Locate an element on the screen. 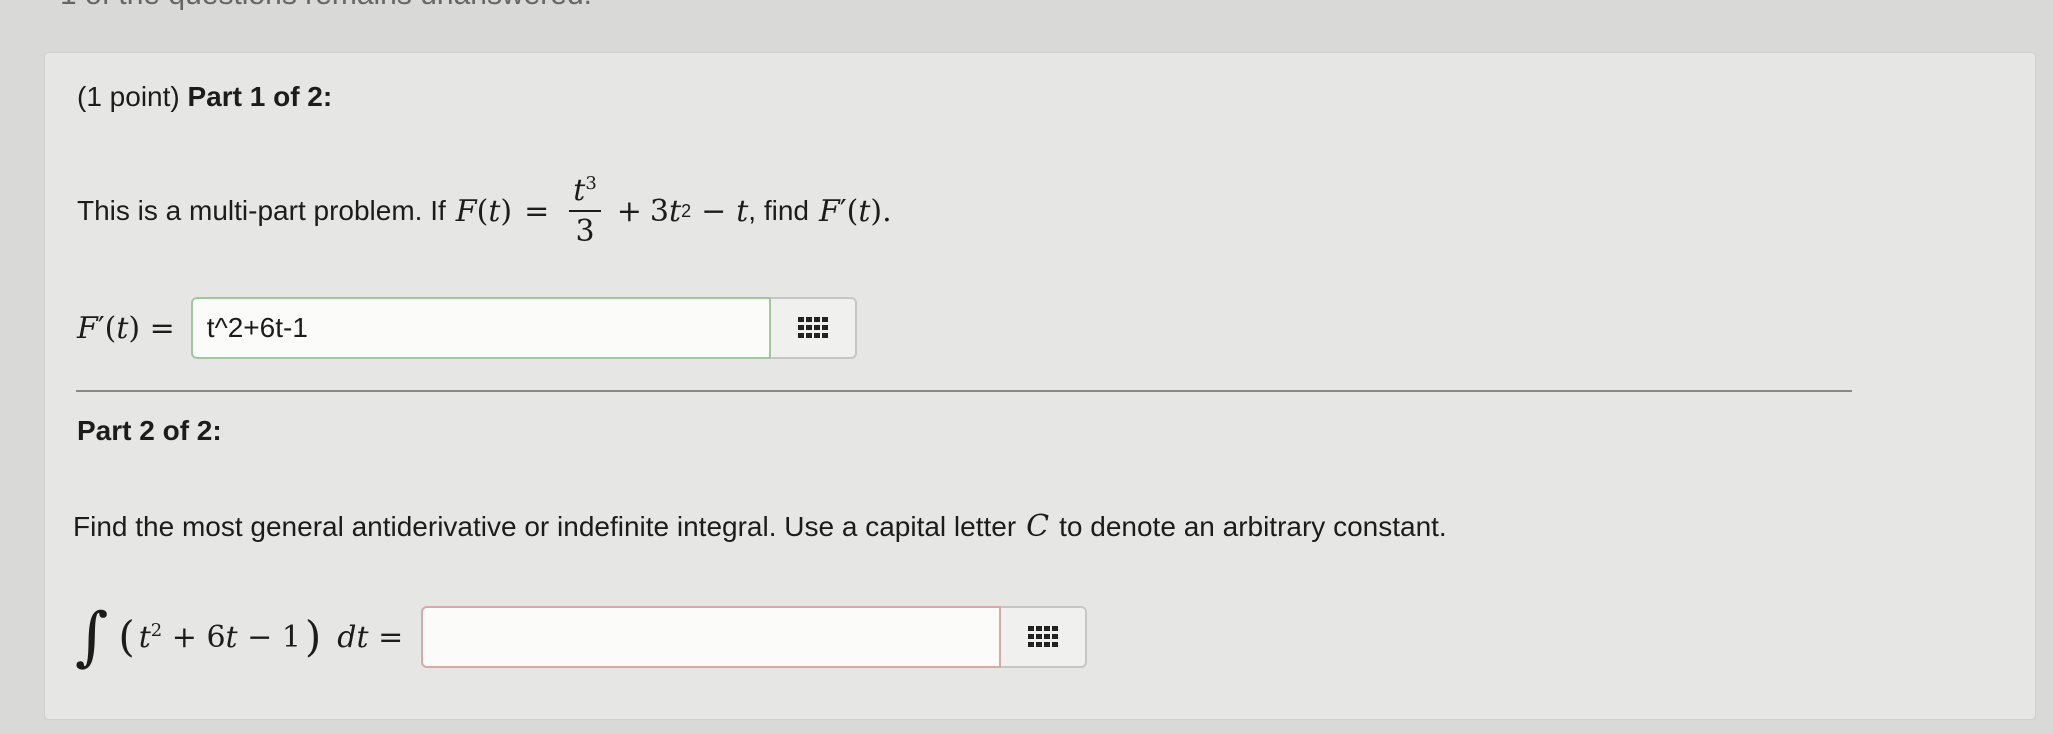 Image resolution: width=2053 pixels, height=734 pixels. part1-answer-row: F′(t) = t^2+6t-1 is located at coordinates (467, 328).